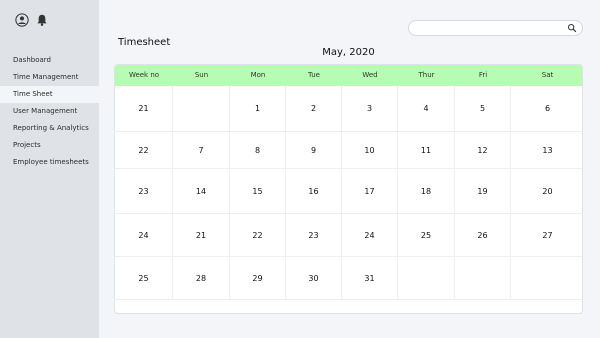 This screenshot has height=338, width=600. What do you see at coordinates (314, 191) in the screenshot?
I see `day-cell: 16` at bounding box center [314, 191].